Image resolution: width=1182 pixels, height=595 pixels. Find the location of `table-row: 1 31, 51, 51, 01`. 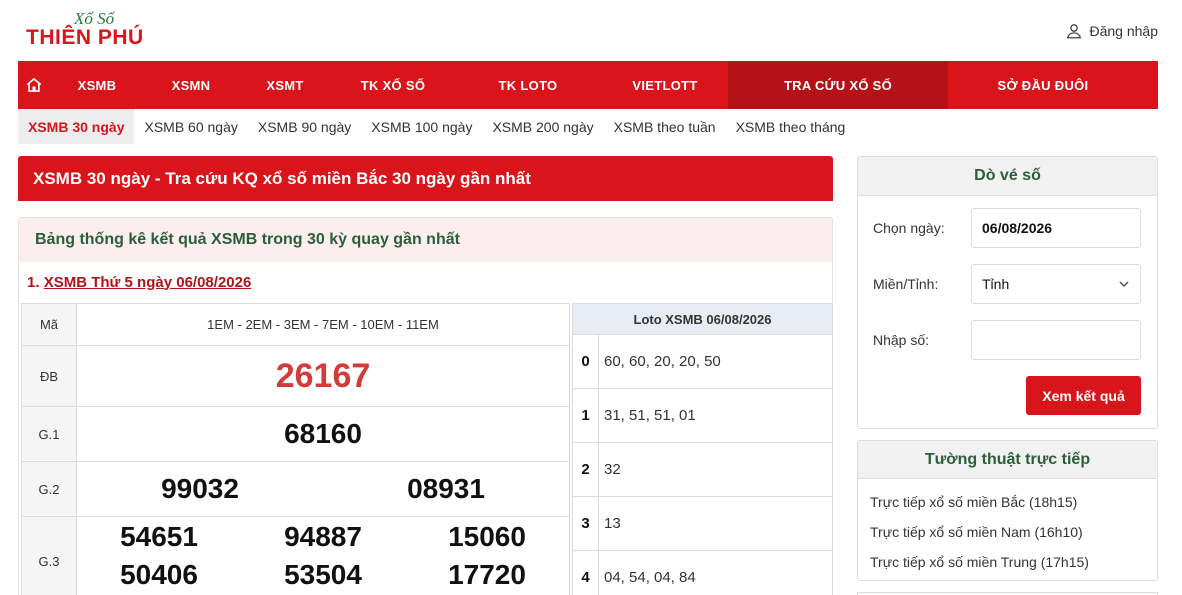

table-row: 1 31, 51, 51, 01 is located at coordinates (702, 415).